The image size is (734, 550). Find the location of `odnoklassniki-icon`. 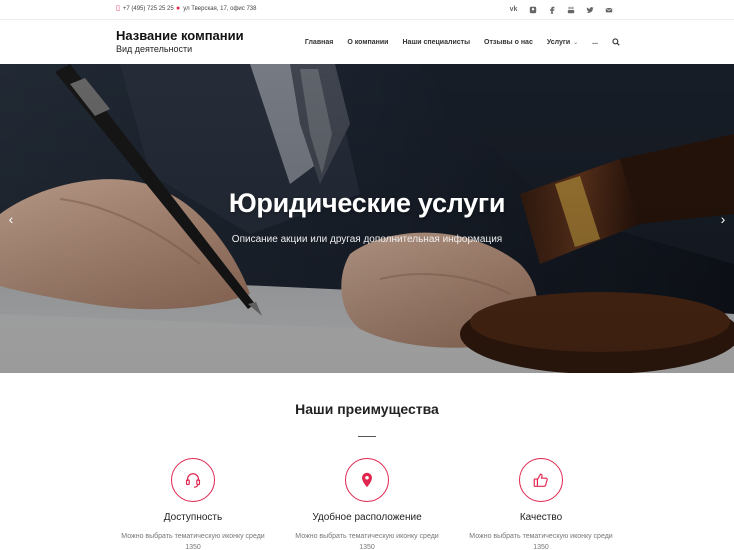

odnoklassniki-icon is located at coordinates (532, 9).